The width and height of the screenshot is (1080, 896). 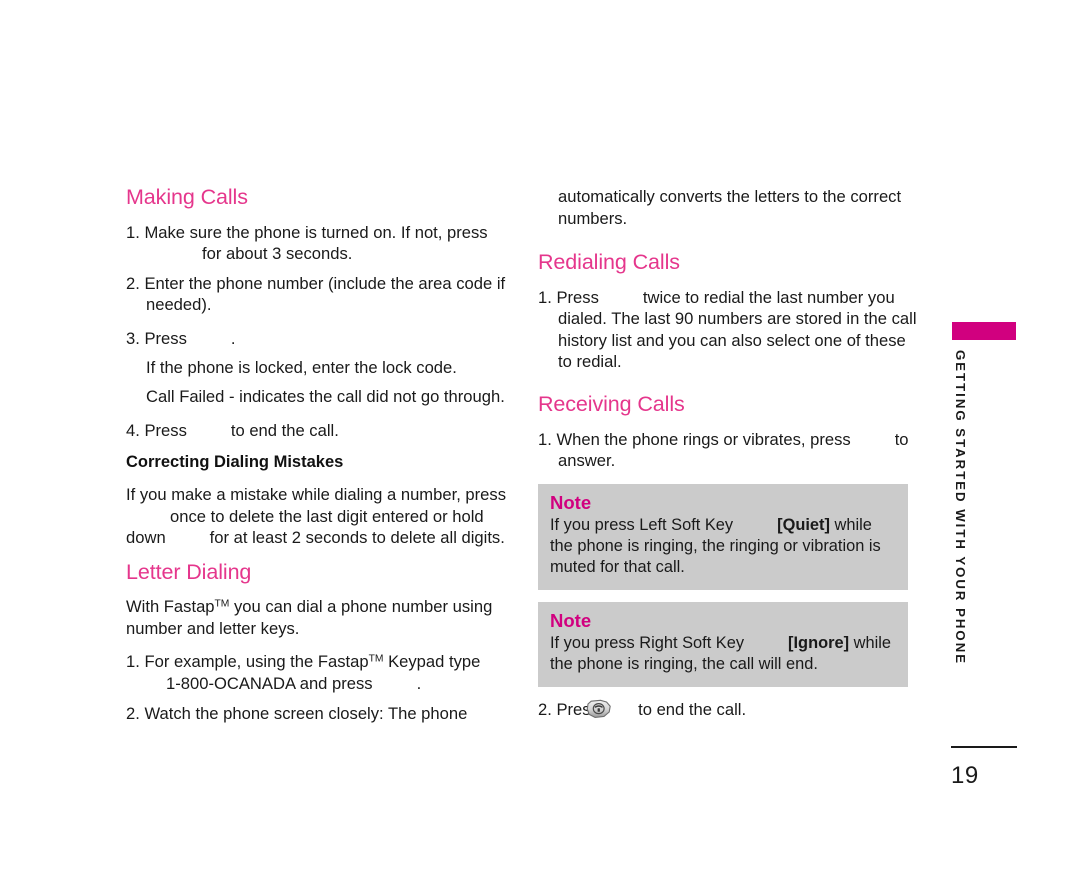 What do you see at coordinates (294, 683) in the screenshot?
I see `letter-dialing-step-1-line2: 1-800-OCANADA and press.` at bounding box center [294, 683].